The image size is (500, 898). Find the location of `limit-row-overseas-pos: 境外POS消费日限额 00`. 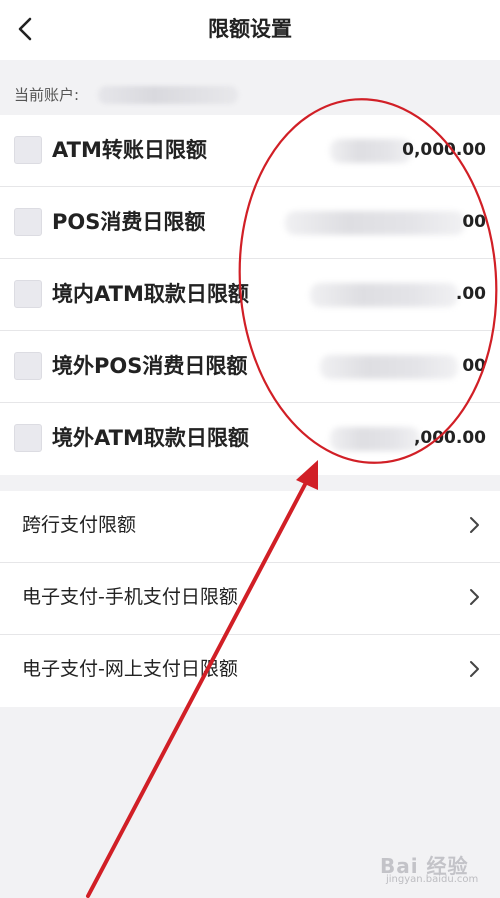

limit-row-overseas-pos: 境外POS消费日限额 00 is located at coordinates (250, 367).